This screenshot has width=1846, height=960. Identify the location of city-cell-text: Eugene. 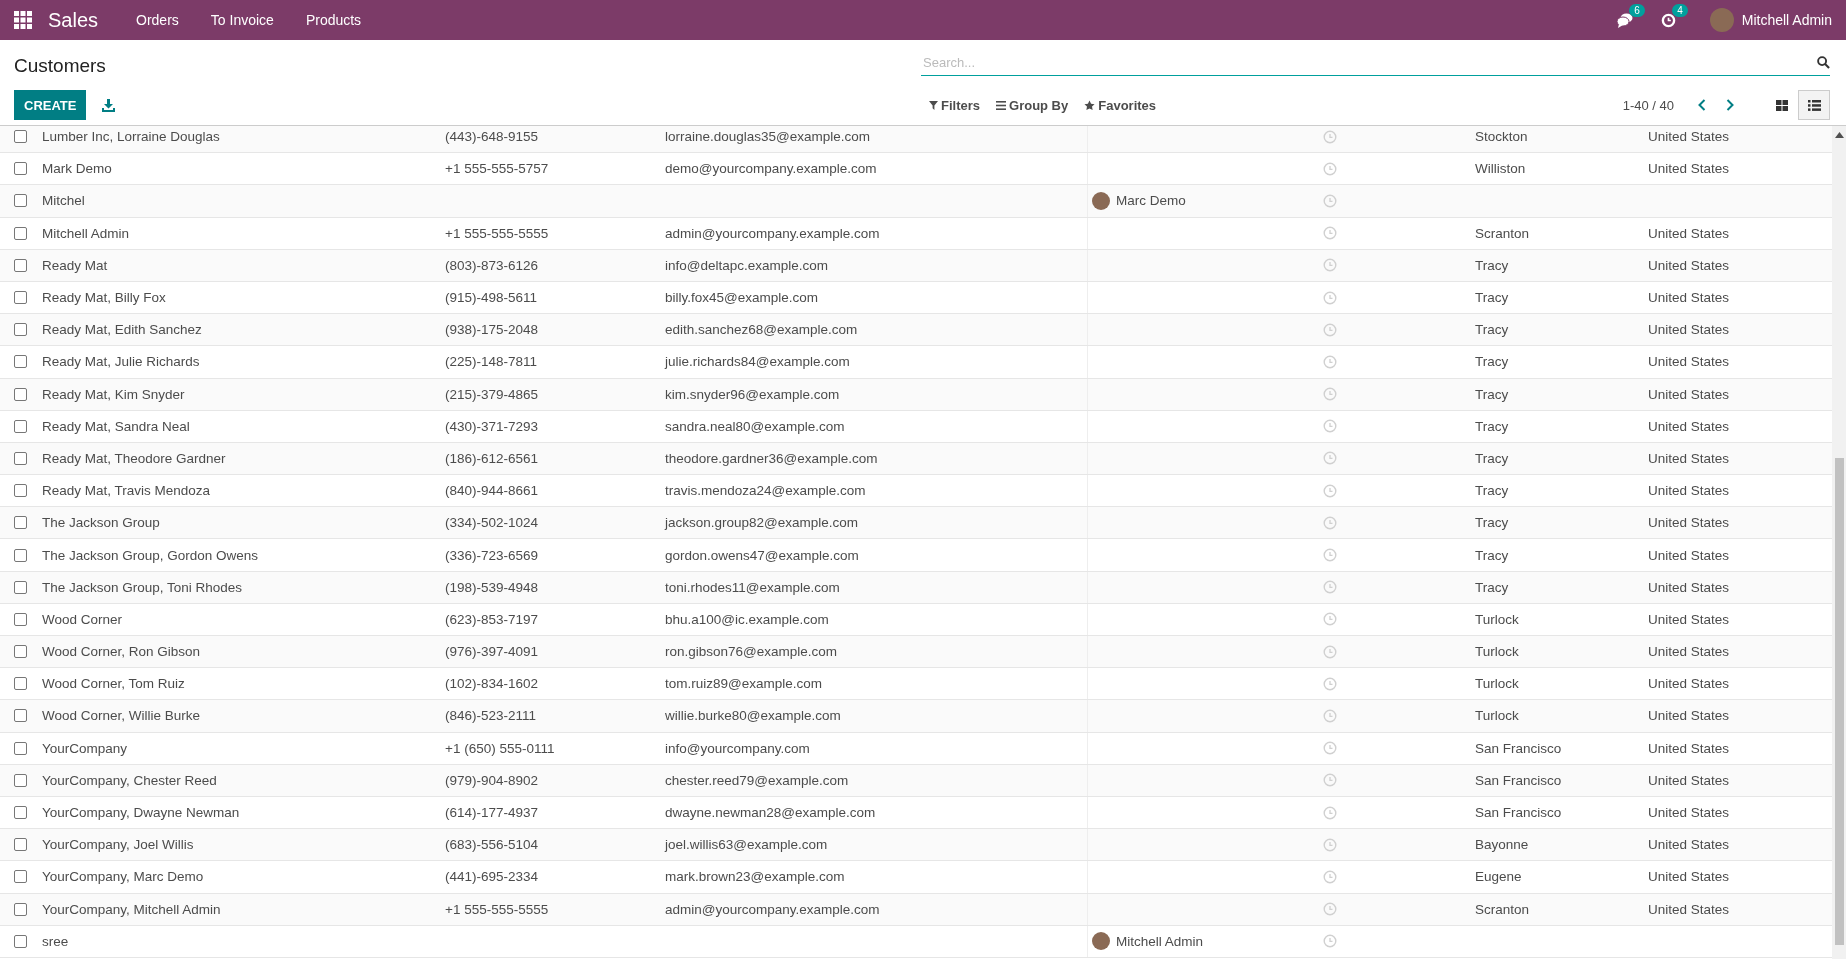
(1499, 877).